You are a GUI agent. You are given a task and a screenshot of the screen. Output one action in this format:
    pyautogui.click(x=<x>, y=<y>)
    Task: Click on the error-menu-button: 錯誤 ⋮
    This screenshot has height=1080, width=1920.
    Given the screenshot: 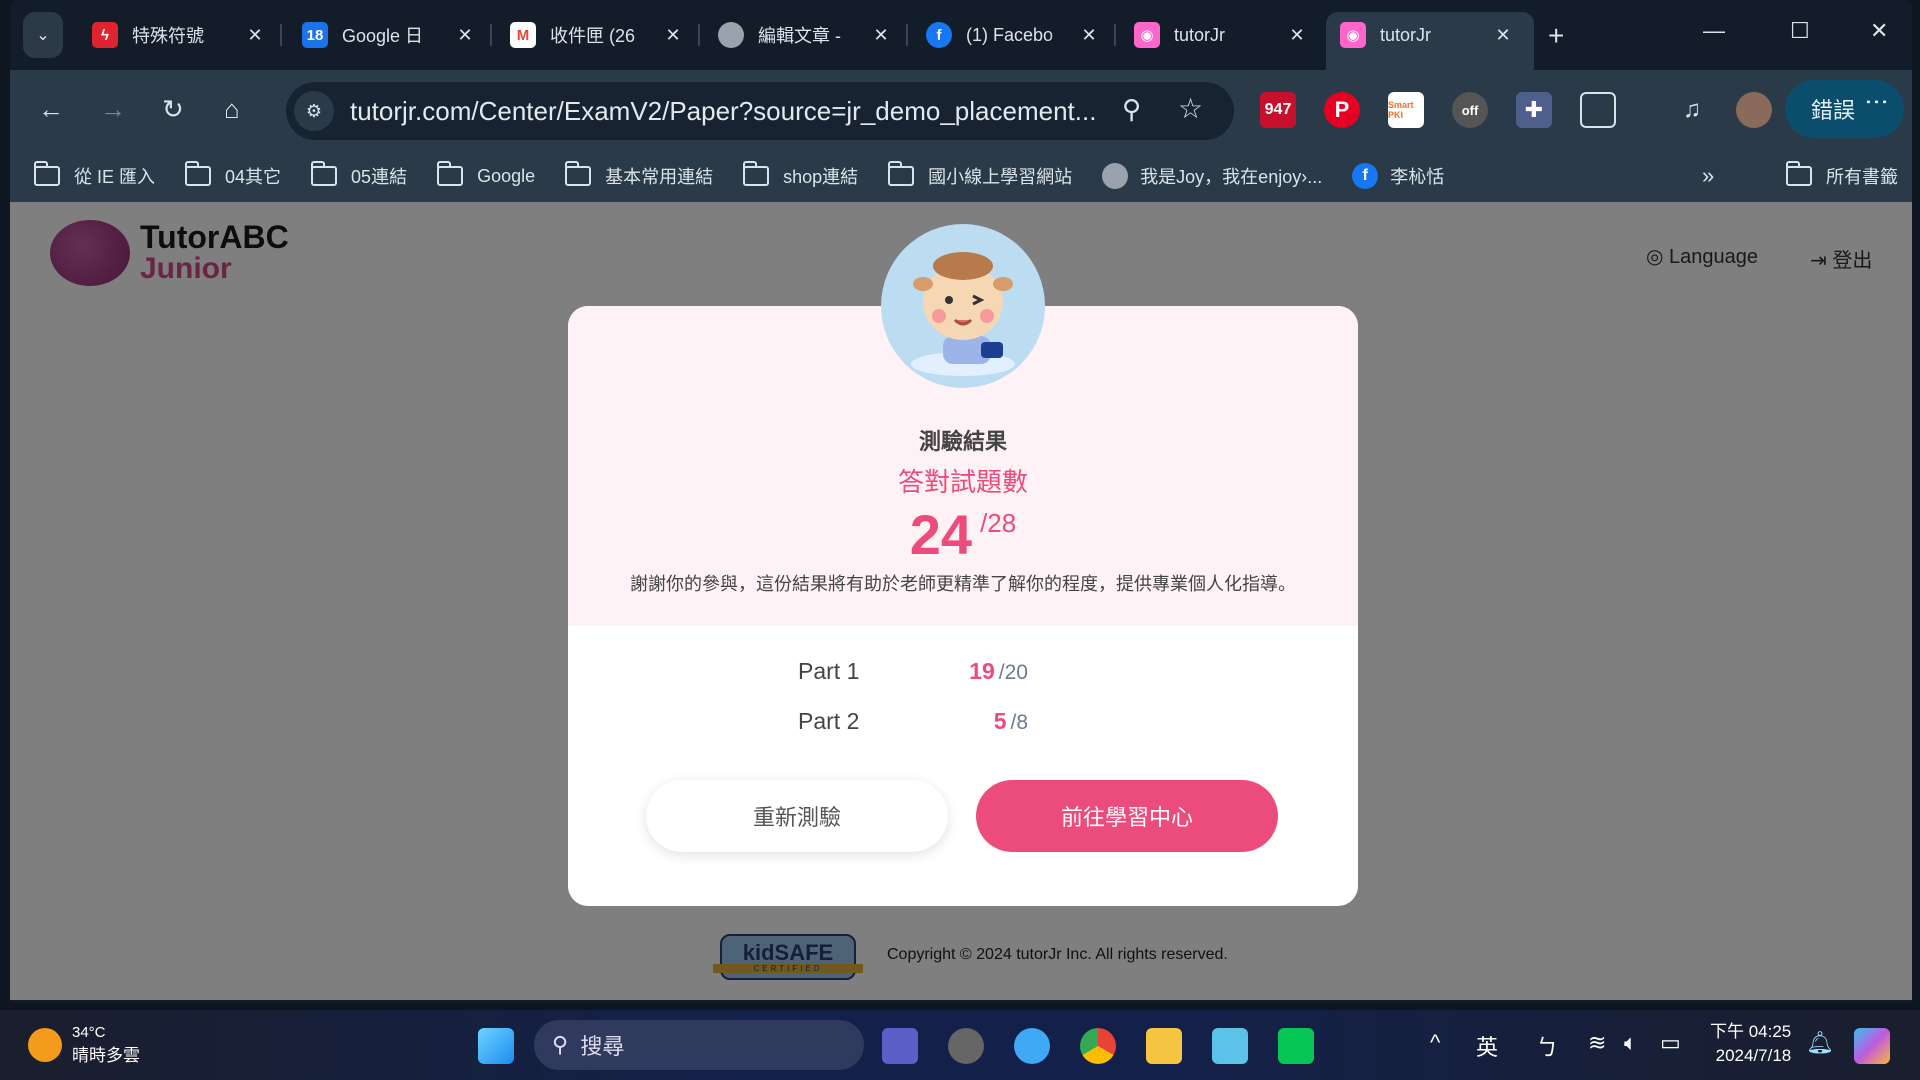 What is the action you would take?
    pyautogui.click(x=1844, y=109)
    